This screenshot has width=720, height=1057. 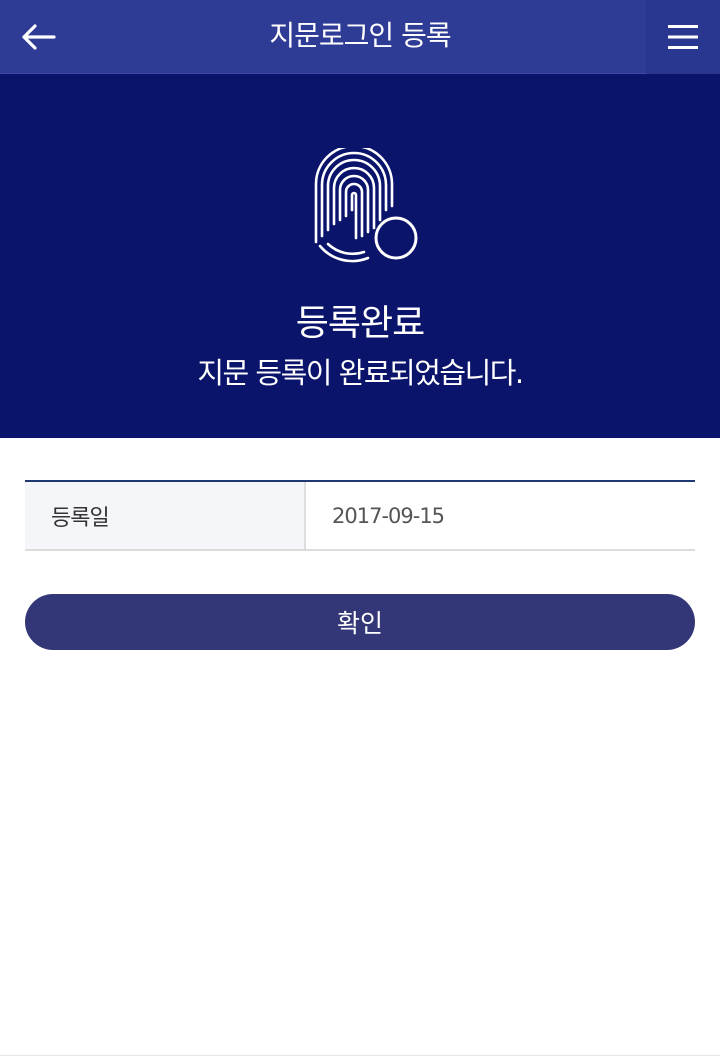 I want to click on arrow-left-icon, so click(x=39, y=37).